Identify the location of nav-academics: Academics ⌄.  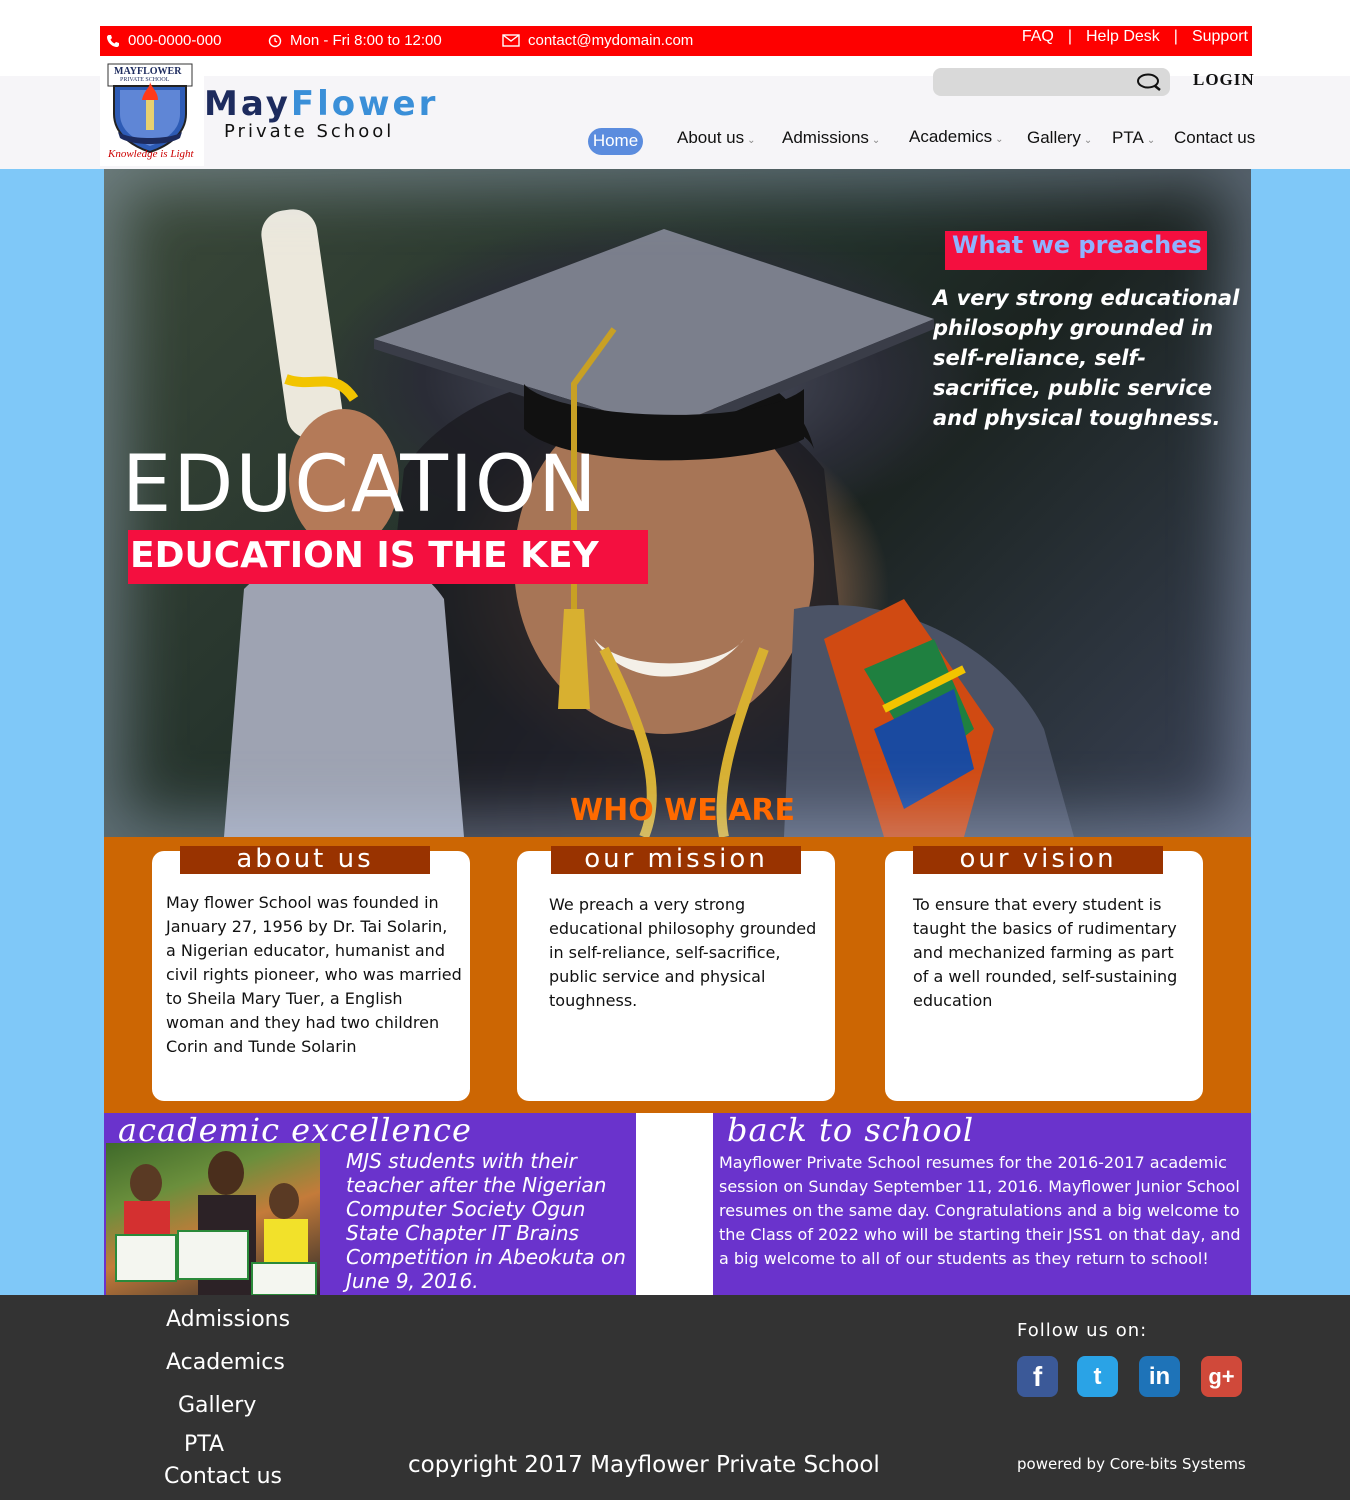
(956, 137).